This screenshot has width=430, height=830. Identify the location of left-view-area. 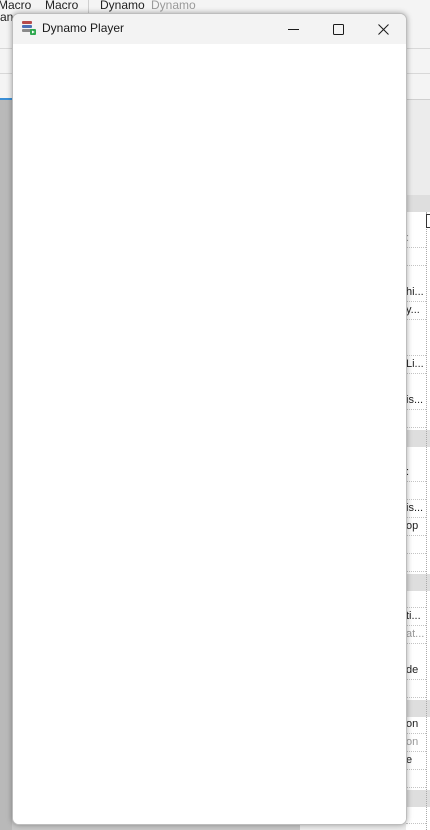
(6, 465).